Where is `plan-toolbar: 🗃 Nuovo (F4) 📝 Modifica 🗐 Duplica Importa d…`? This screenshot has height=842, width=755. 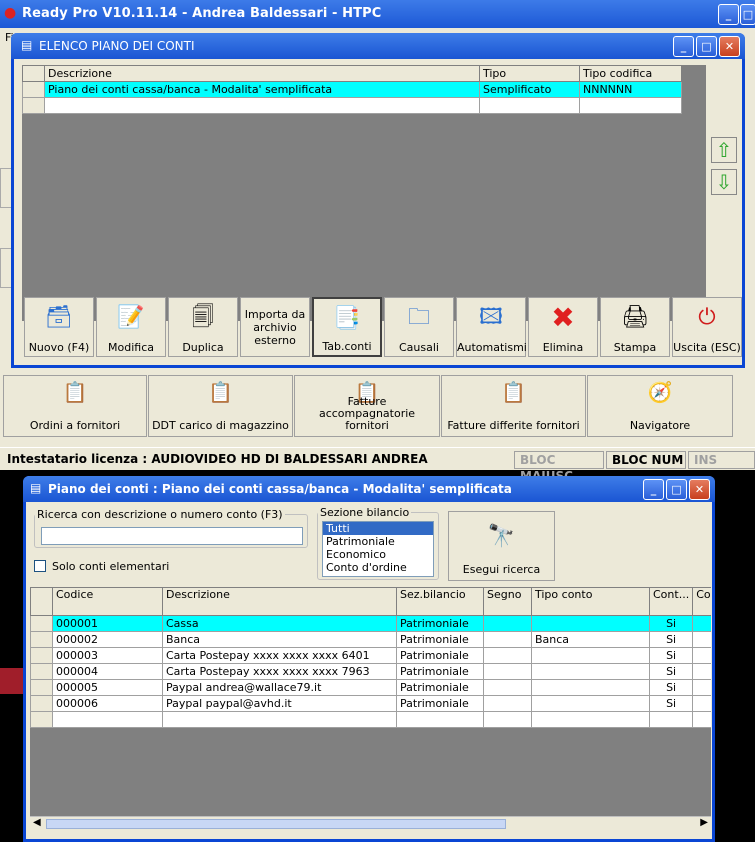
plan-toolbar: 🗃 Nuovo (F4) 📝 Modifica 🗐 Duplica Importa d… is located at coordinates (382, 328).